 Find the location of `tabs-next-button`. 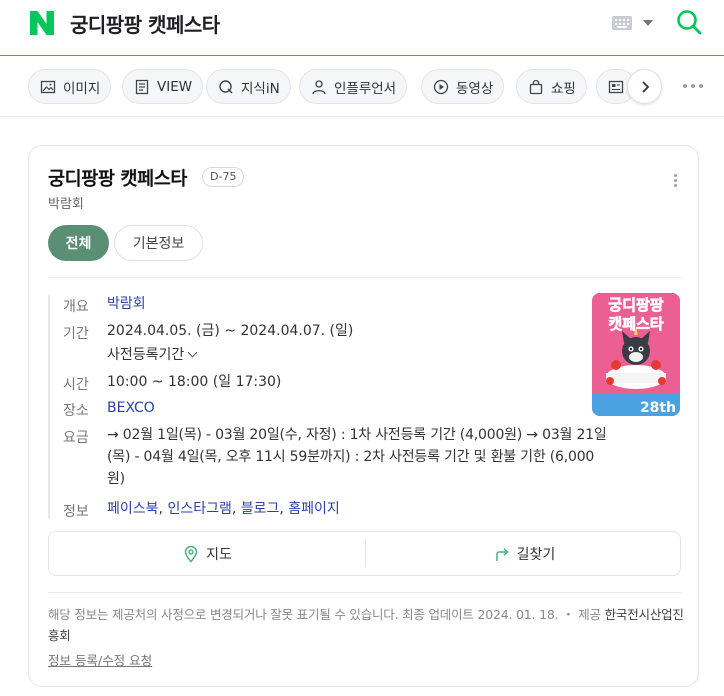

tabs-next-button is located at coordinates (644, 86).